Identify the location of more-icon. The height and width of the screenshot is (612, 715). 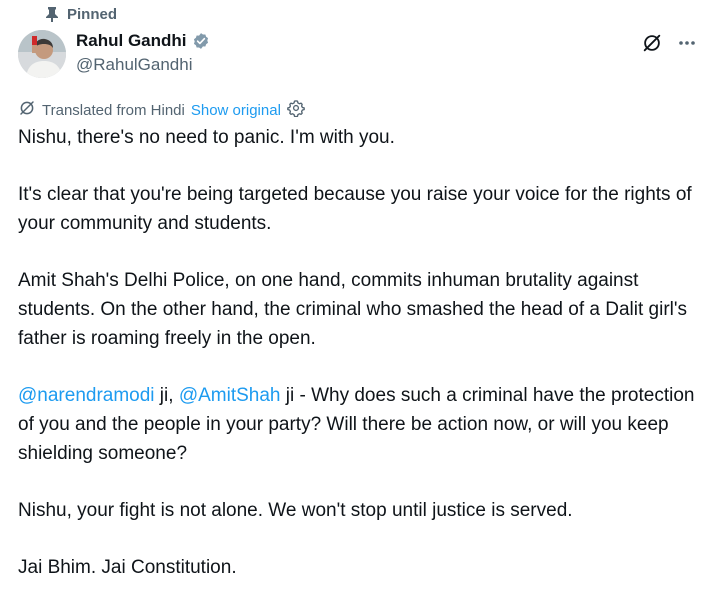
(687, 43).